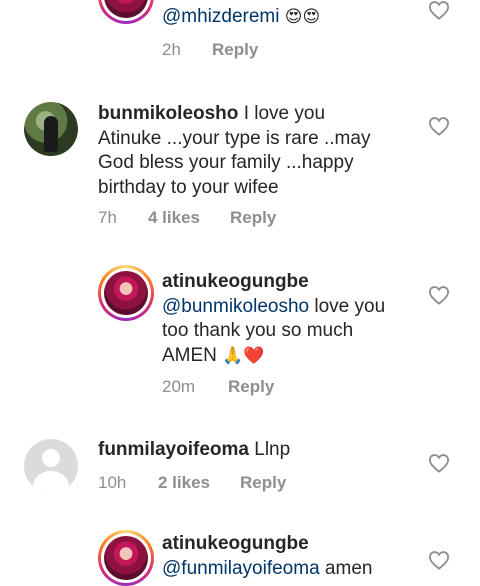  I want to click on comment-line-1: amen, so click(348, 568).